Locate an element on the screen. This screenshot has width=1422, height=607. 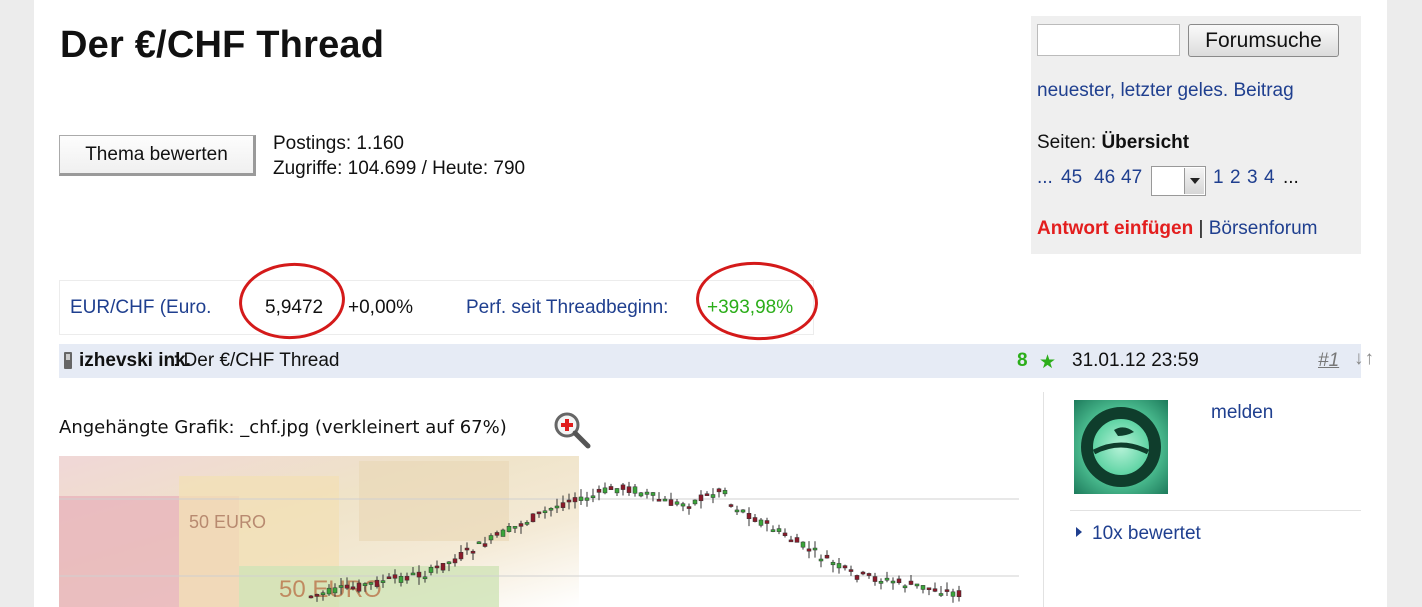
page-link-46: 46 is located at coordinates (1104, 178).